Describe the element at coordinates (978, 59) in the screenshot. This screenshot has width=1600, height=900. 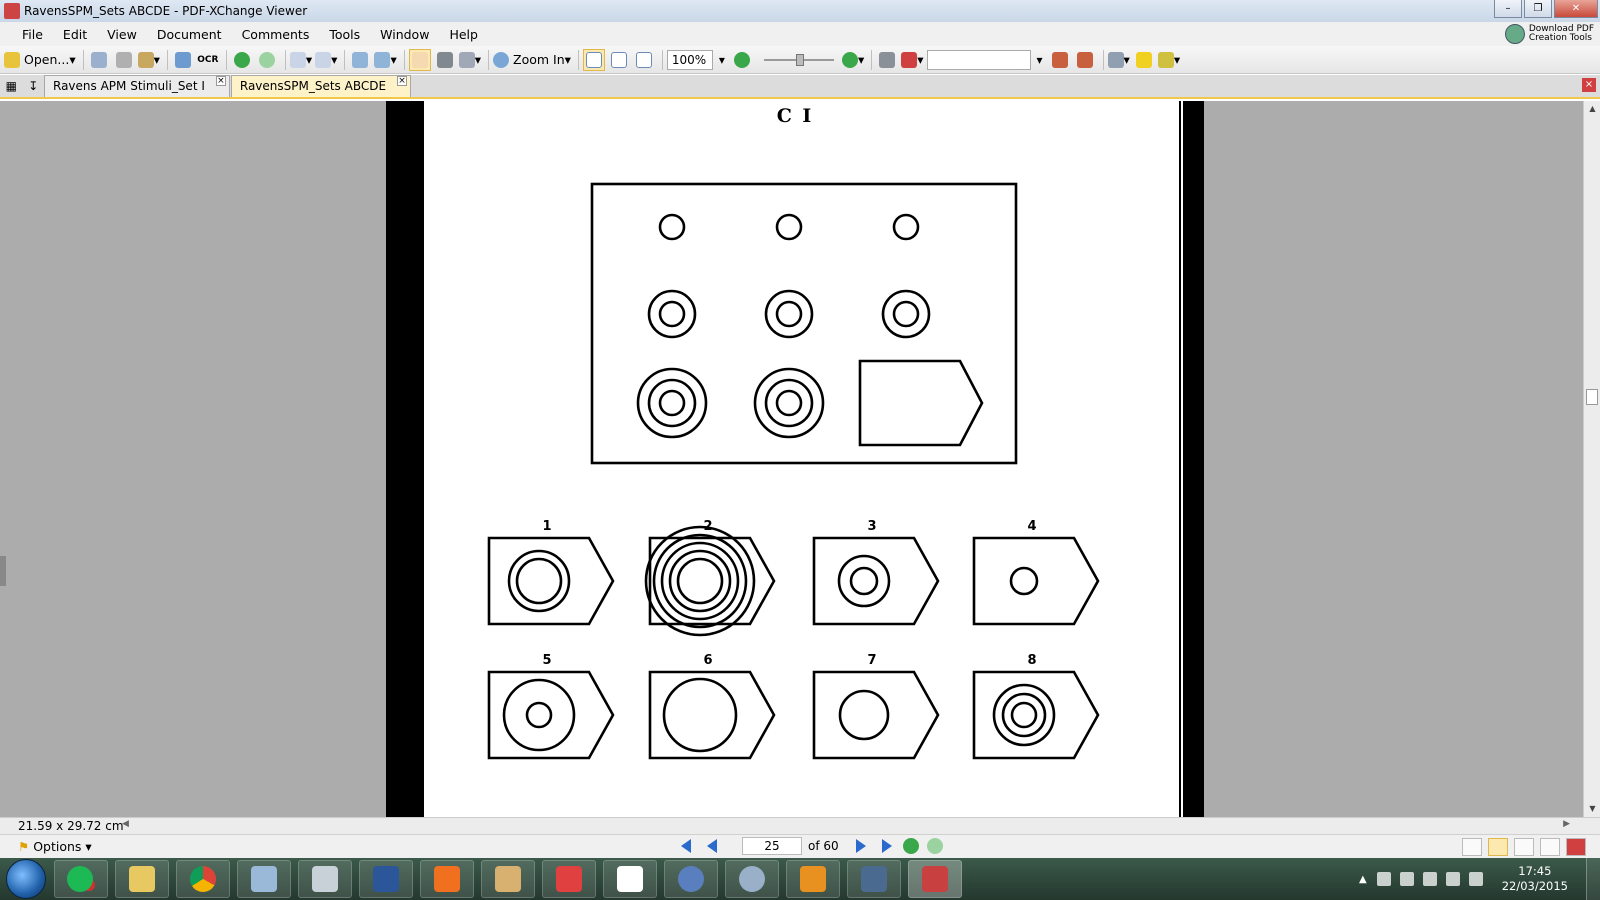
I see `search-input` at that location.